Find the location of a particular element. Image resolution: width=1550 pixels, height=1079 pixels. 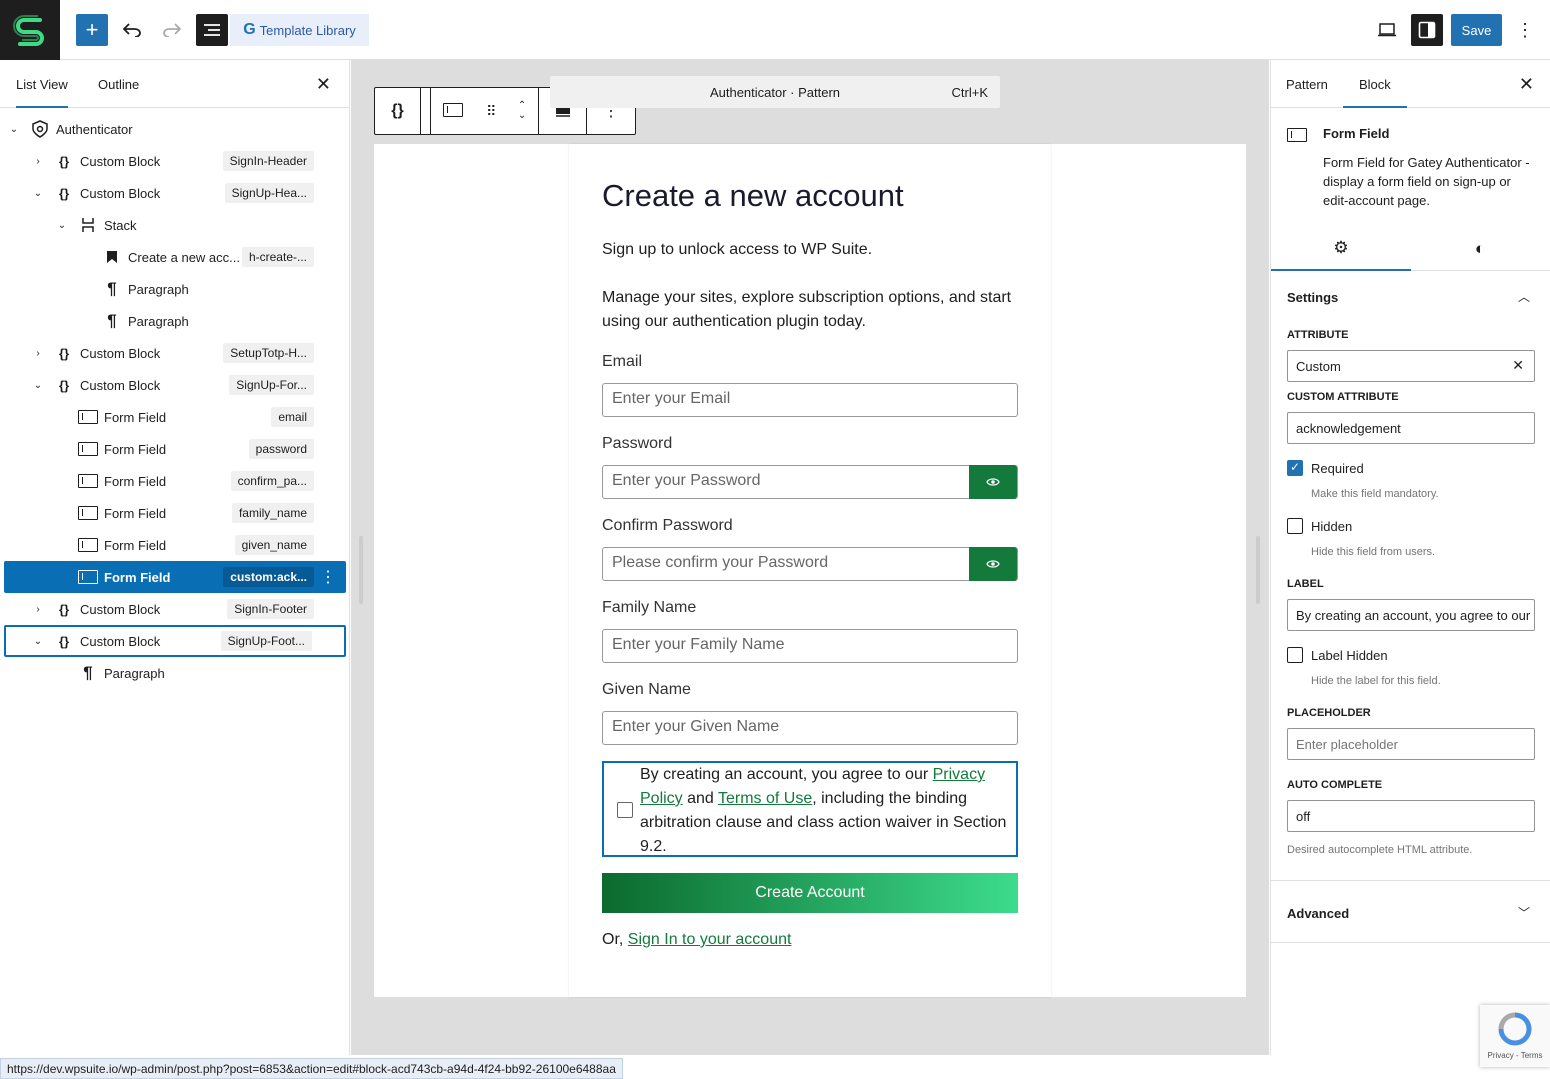

tree-item-form-field-selected: Form Field custom:ack... ⋮ is located at coordinates (175, 577).